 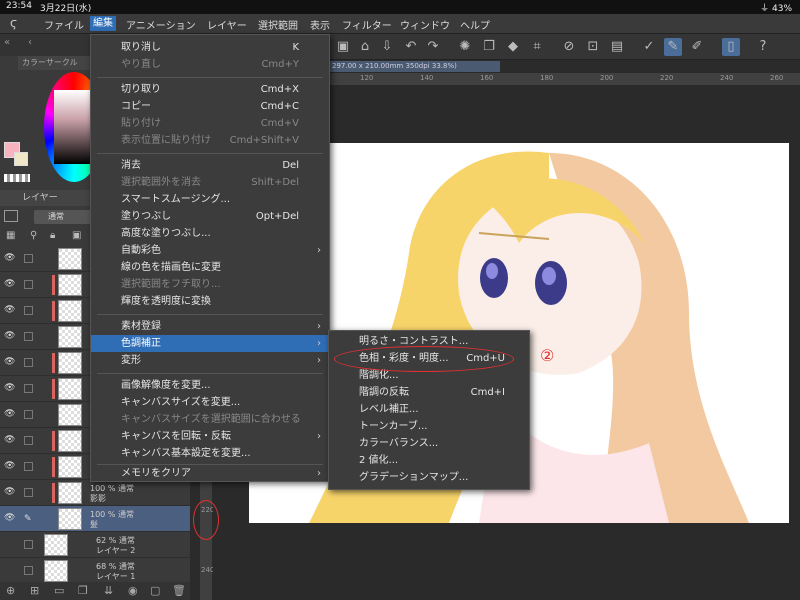 I want to click on layer-row: 👁︎ 100 % 通常 影影, so click(x=95, y=493).